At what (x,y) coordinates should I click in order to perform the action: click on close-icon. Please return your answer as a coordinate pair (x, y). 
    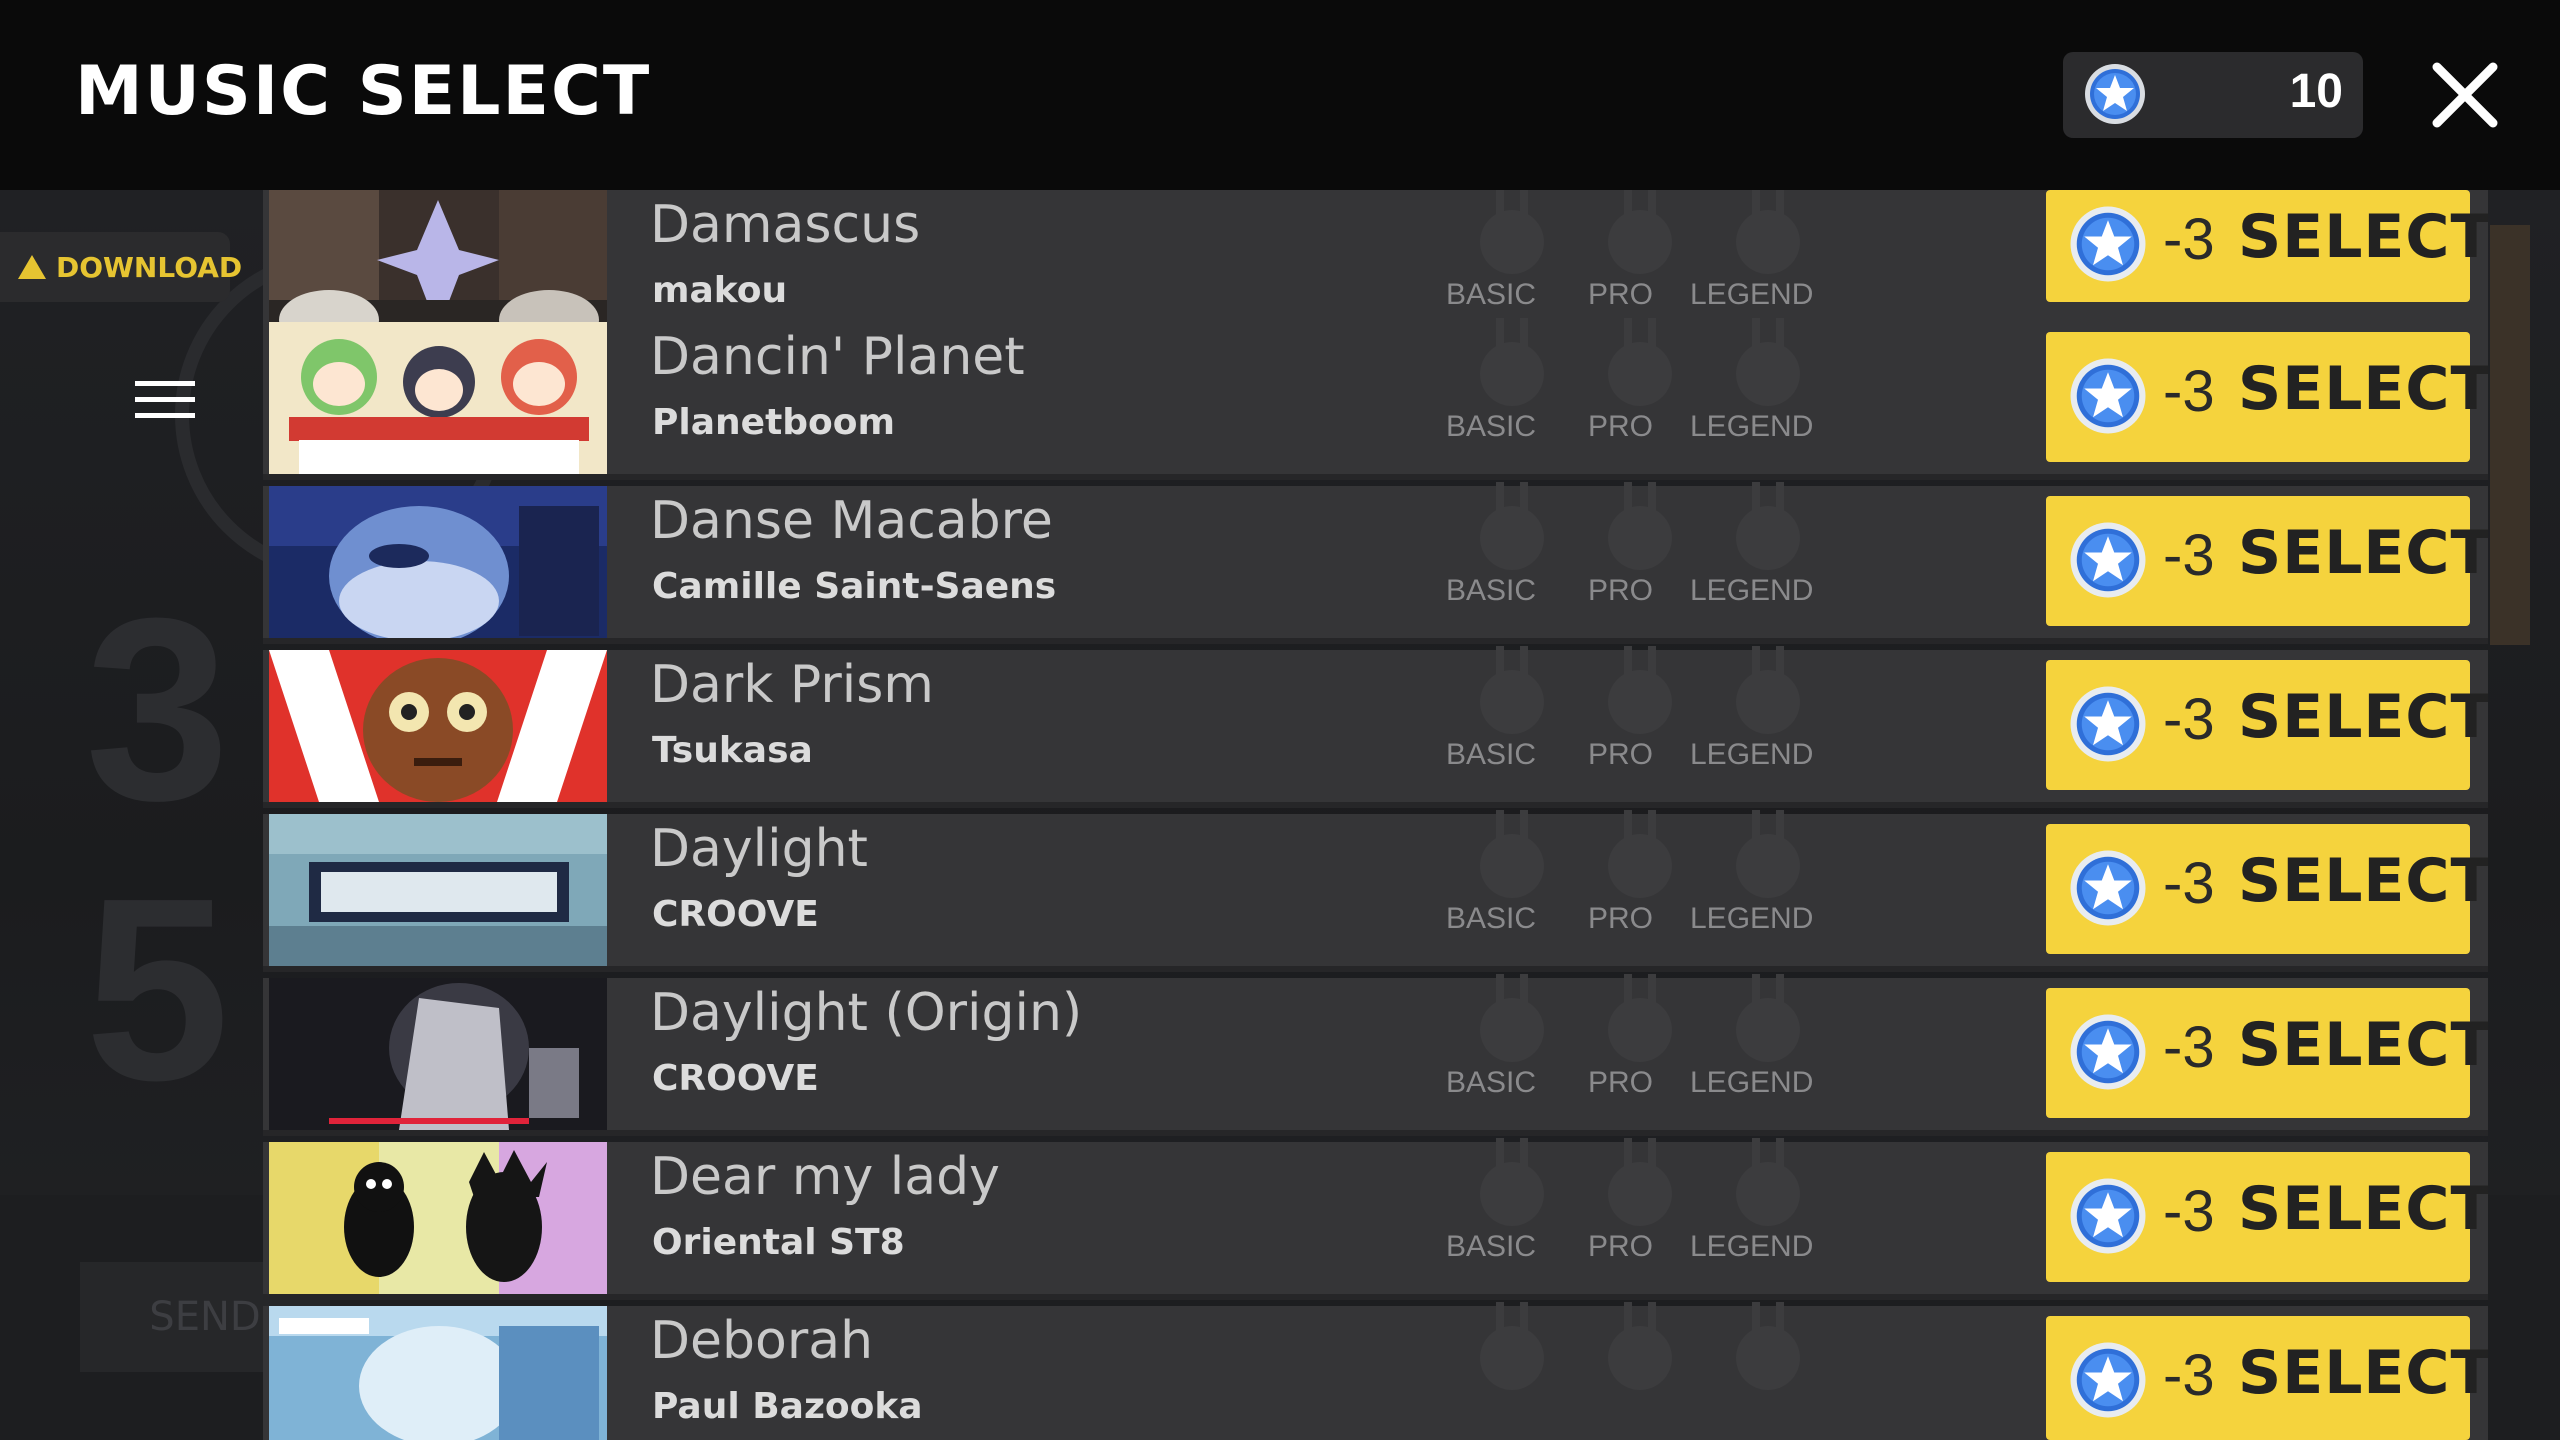
    Looking at the image, I should click on (2465, 95).